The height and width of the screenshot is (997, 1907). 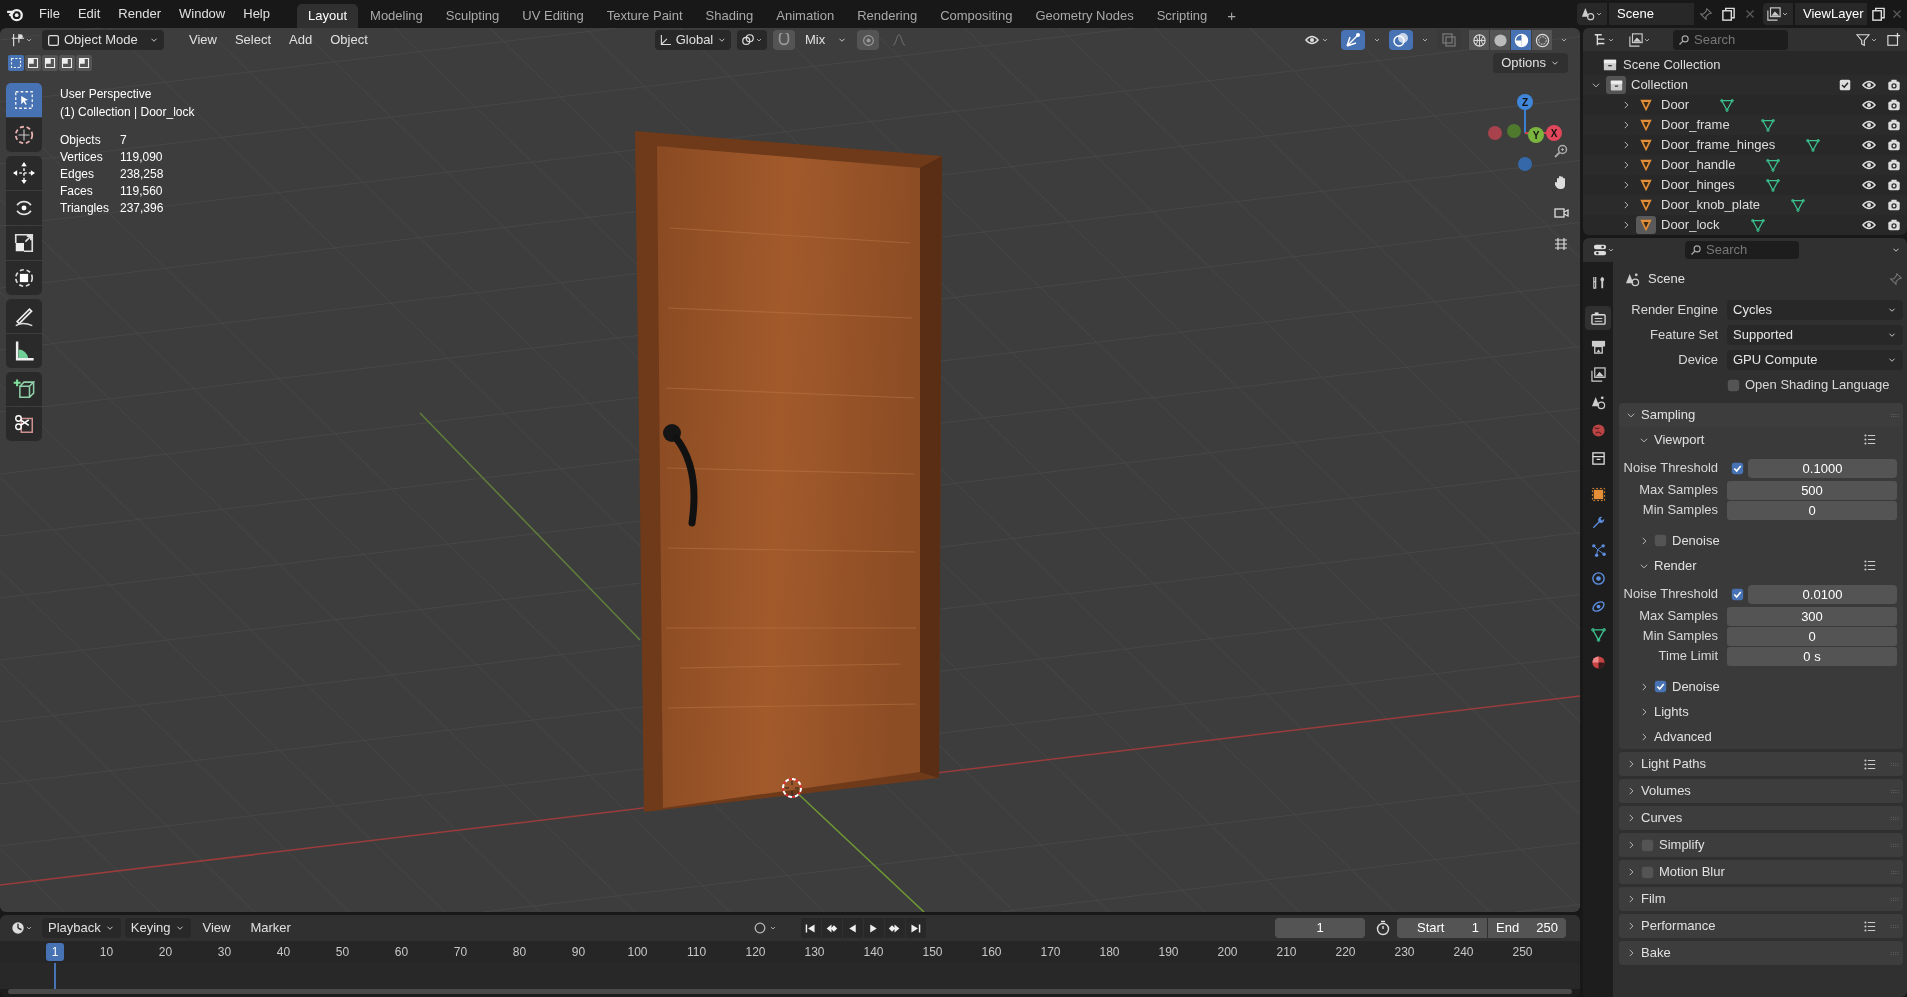 What do you see at coordinates (1675, 105) in the screenshot?
I see `tree-item-label: Door` at bounding box center [1675, 105].